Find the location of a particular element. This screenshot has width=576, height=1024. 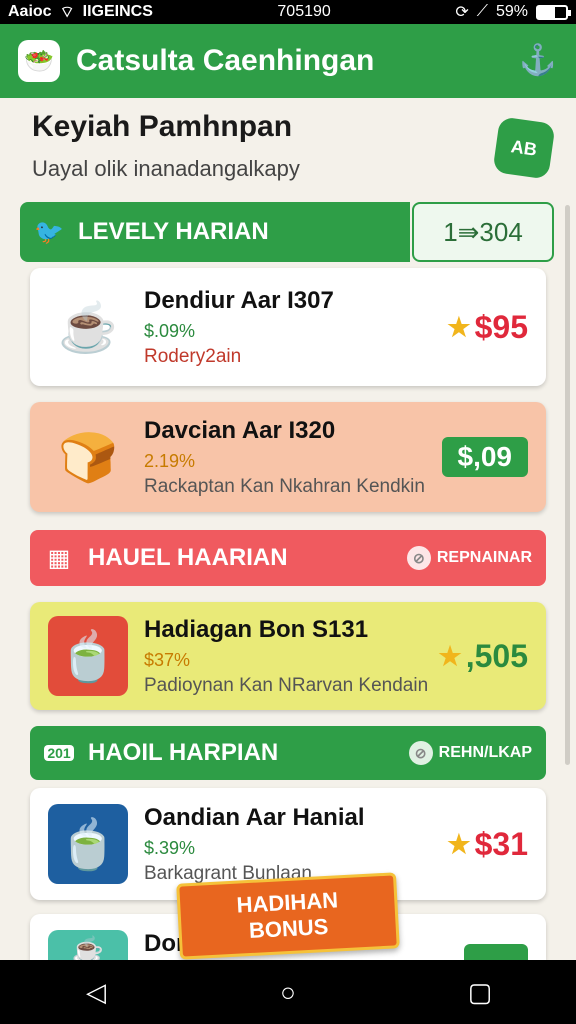

toaster-icon: 🍞 is located at coordinates (88, 458).